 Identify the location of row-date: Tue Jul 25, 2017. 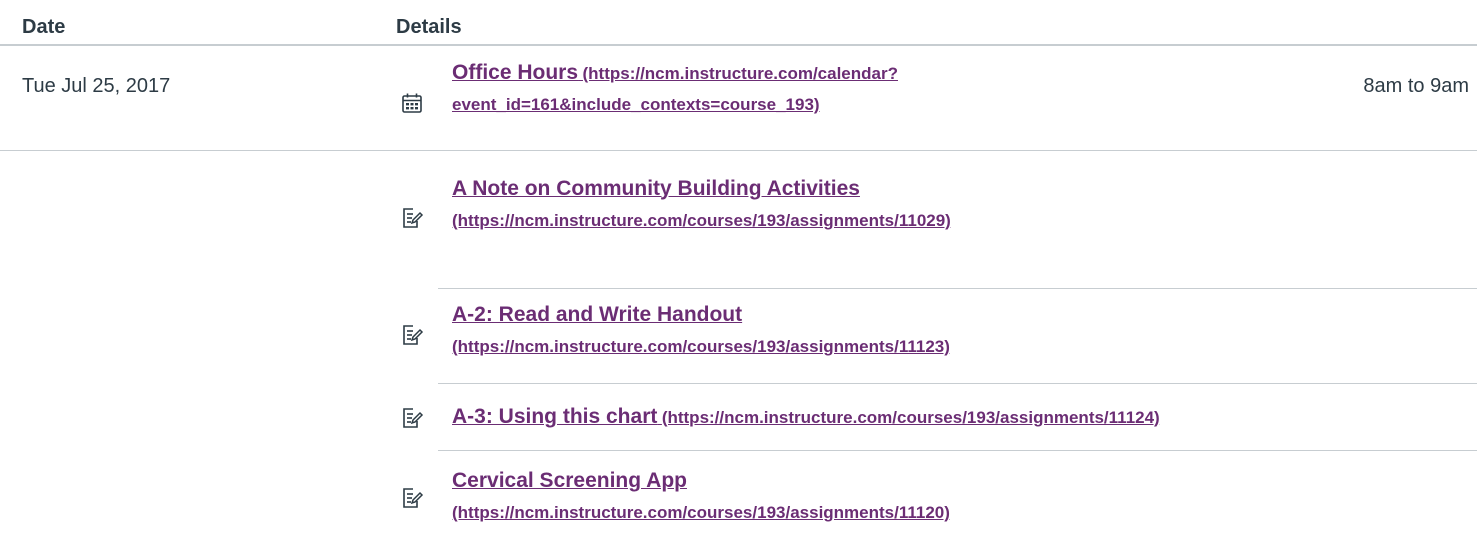
(96, 86).